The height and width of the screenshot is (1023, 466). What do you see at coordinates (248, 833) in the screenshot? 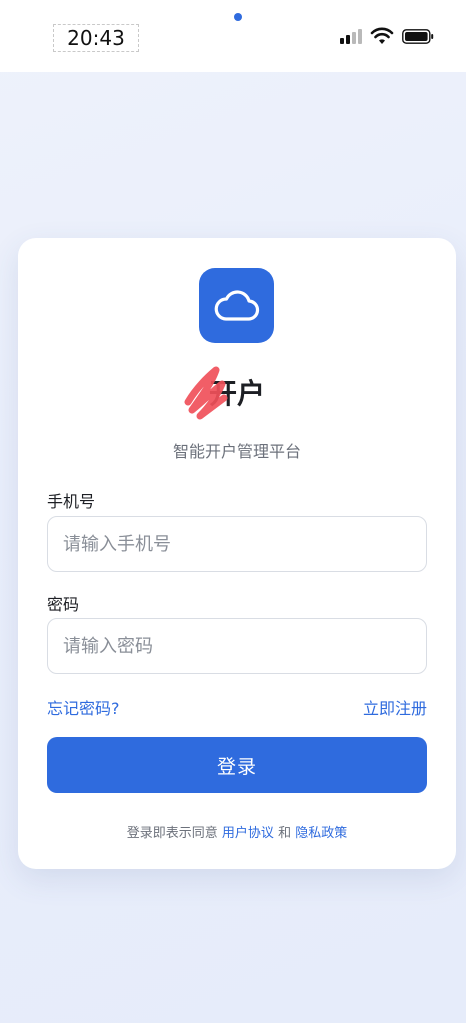
I see `user-agreement-link: 用户协议` at bounding box center [248, 833].